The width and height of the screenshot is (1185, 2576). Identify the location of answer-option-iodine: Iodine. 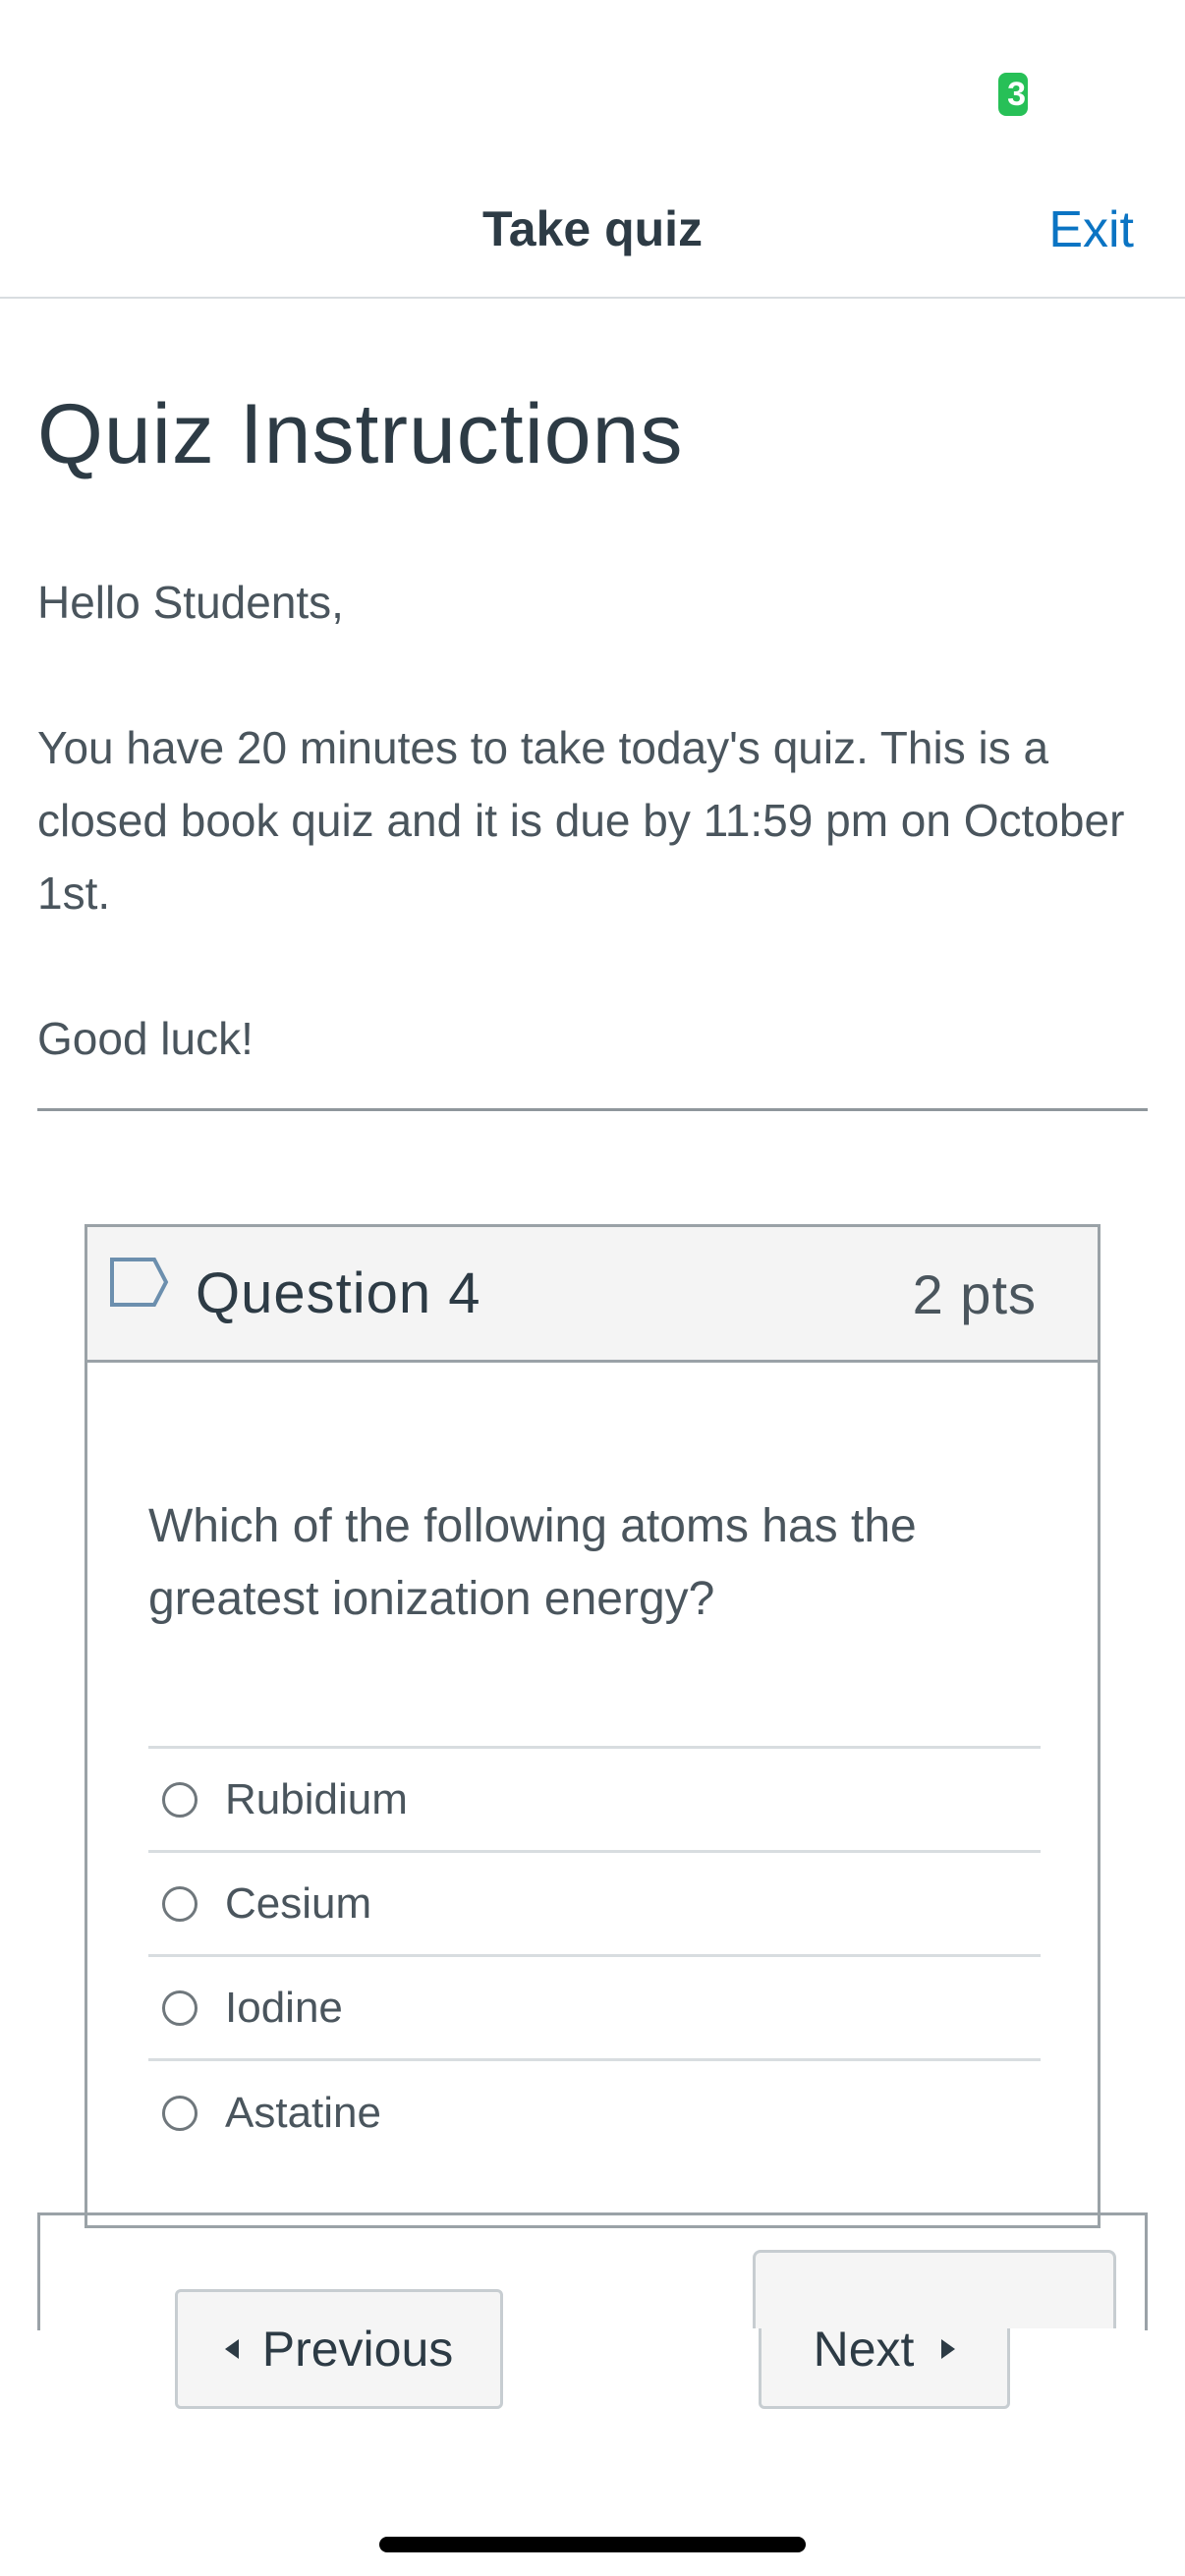
(594, 2009).